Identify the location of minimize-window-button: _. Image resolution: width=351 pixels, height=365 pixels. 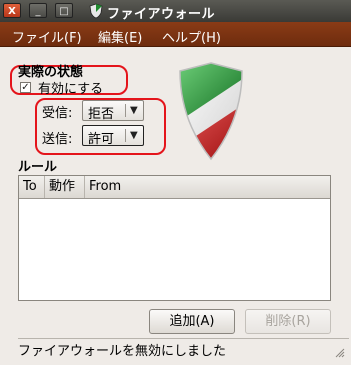
(38, 10).